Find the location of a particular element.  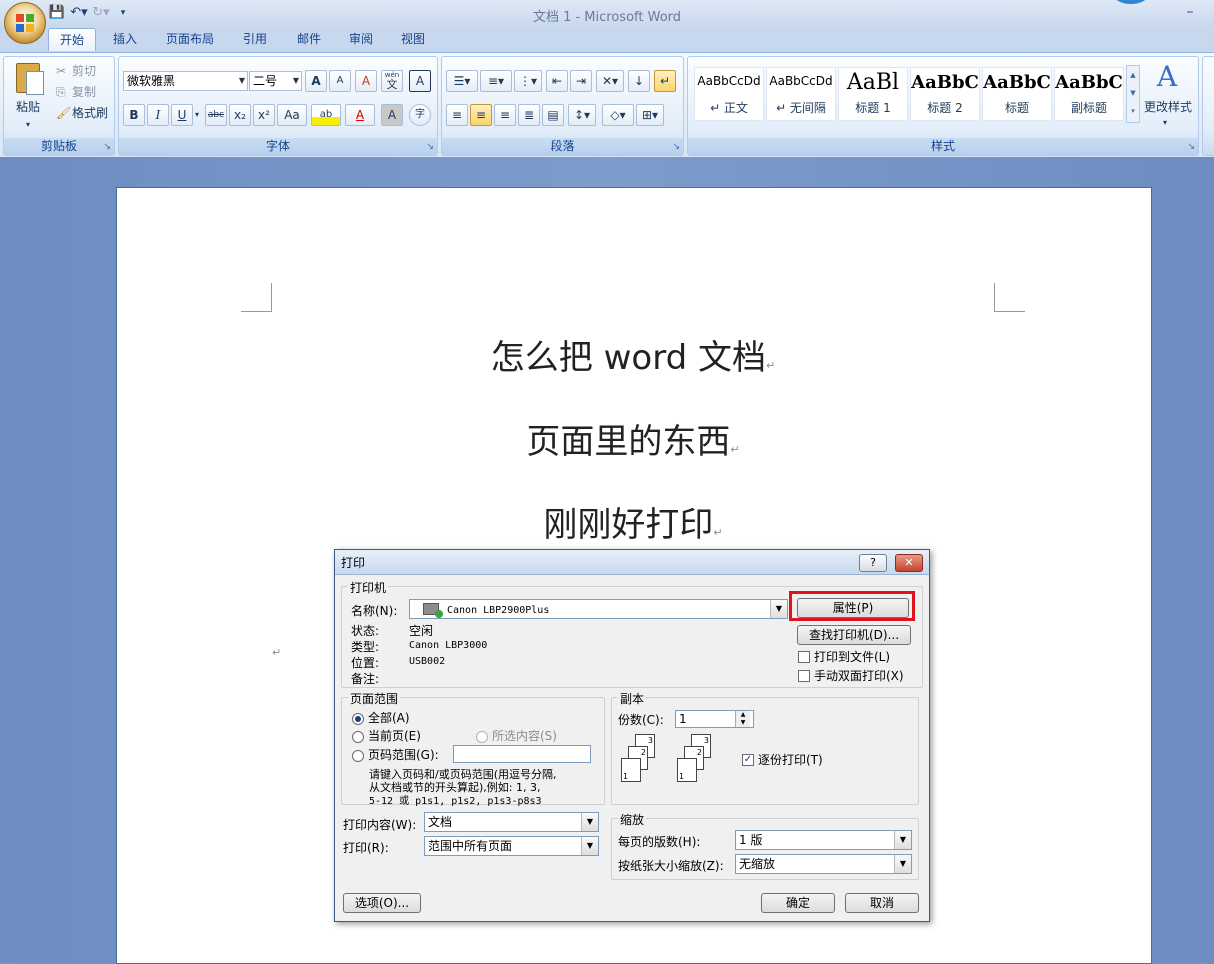

sort-icon: ↓ is located at coordinates (639, 81).